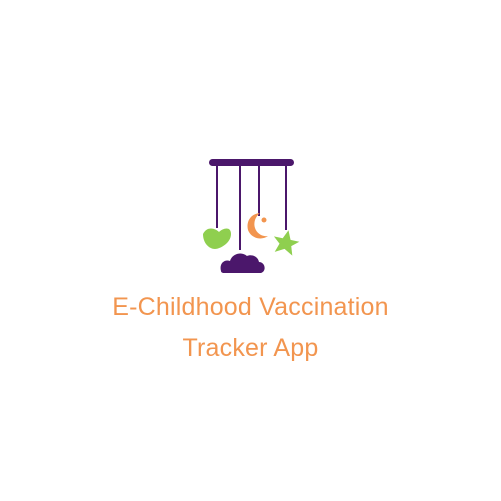  Describe the element at coordinates (250, 307) in the screenshot. I see `app-title-line-1: E-Childhood Vaccination` at that location.